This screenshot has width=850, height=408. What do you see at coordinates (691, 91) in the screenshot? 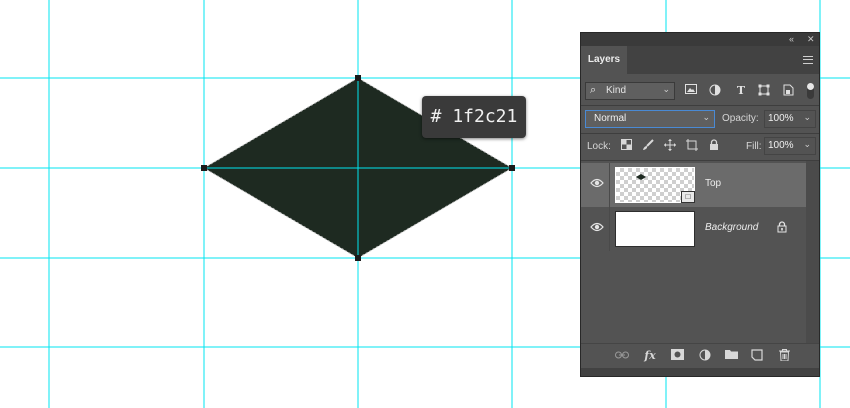
I see `image-filter-icon` at bounding box center [691, 91].